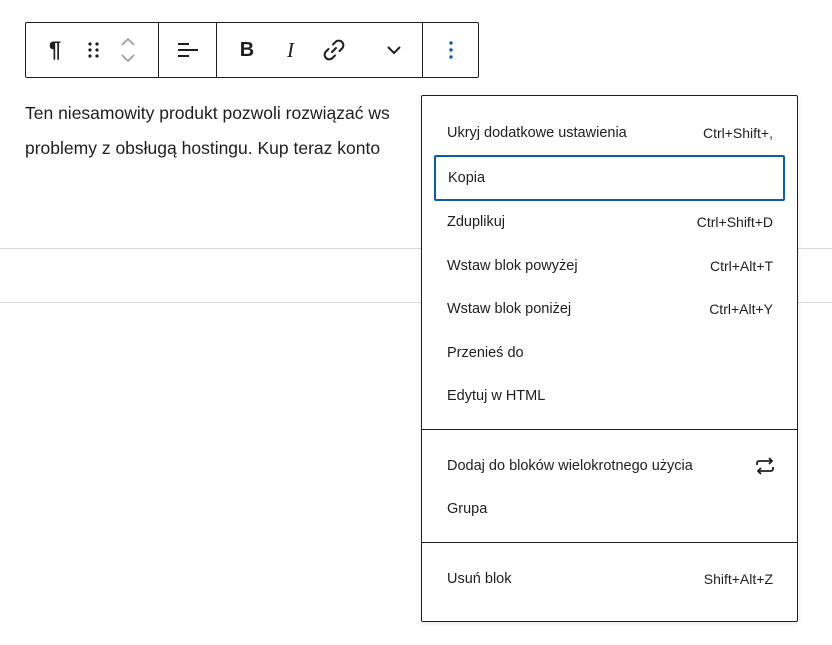  Describe the element at coordinates (394, 50) in the screenshot. I see `more-arrow-icon` at that location.